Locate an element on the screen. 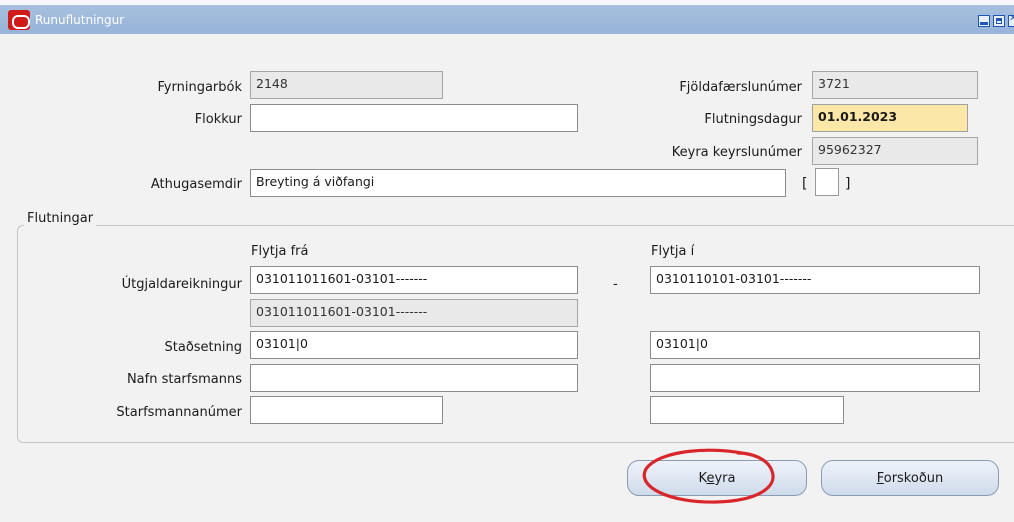 The height and width of the screenshot is (522, 1014). keyra-button-label-end: yra is located at coordinates (725, 478).